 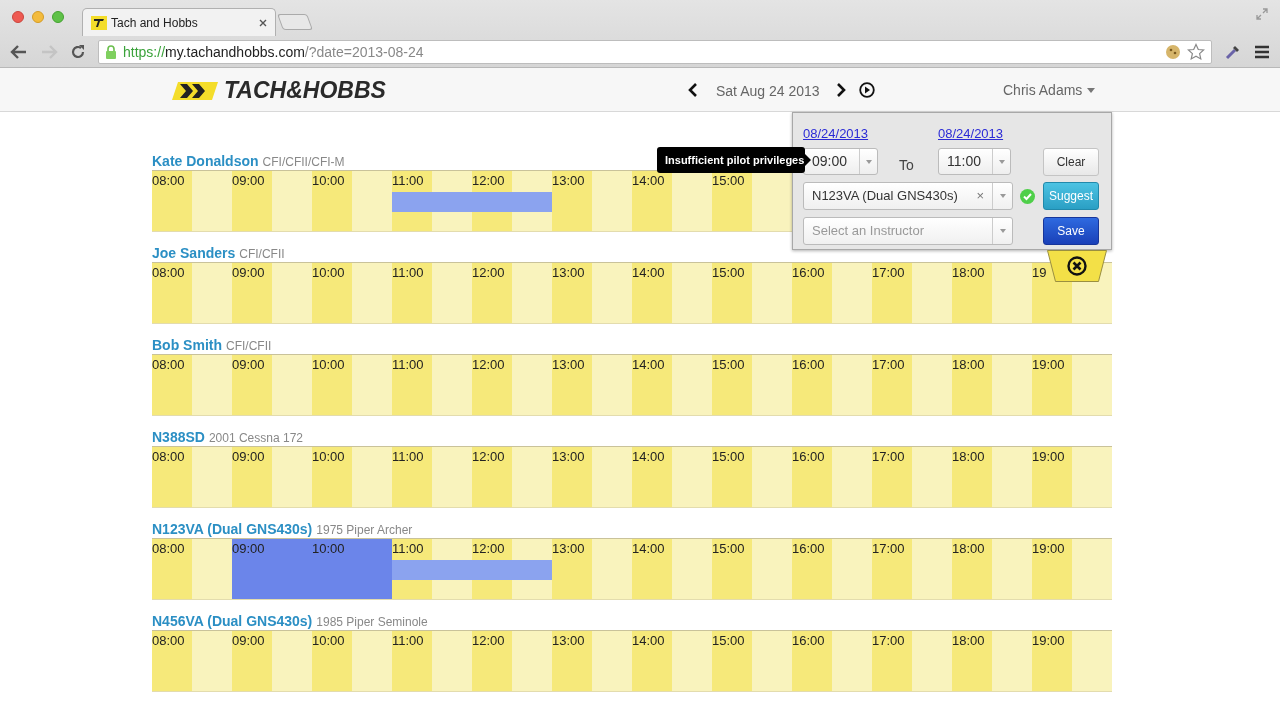 I want to click on logo-chevrons-icon, so click(x=195, y=90).